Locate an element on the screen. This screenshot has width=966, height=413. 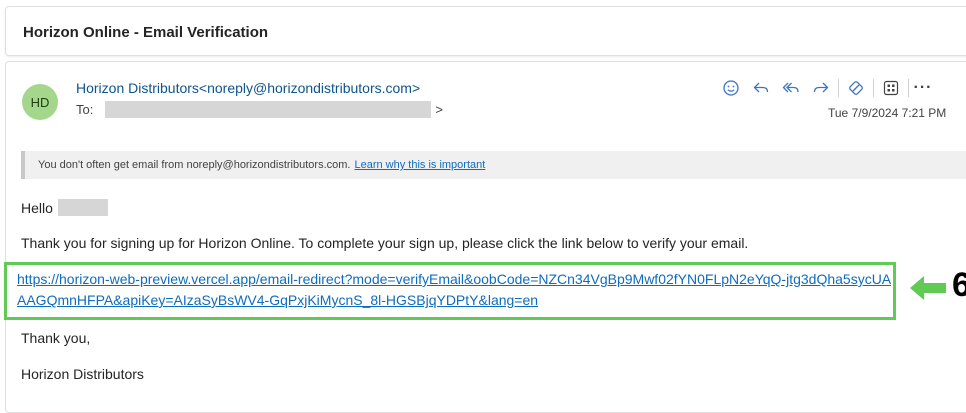
to-label: To: is located at coordinates (85, 109).